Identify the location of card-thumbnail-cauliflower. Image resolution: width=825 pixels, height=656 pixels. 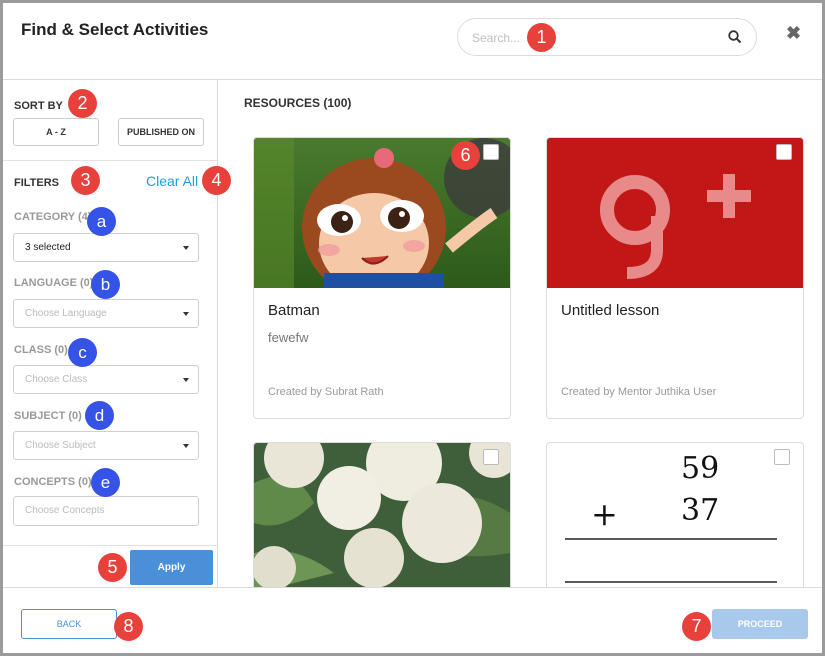
(382, 515).